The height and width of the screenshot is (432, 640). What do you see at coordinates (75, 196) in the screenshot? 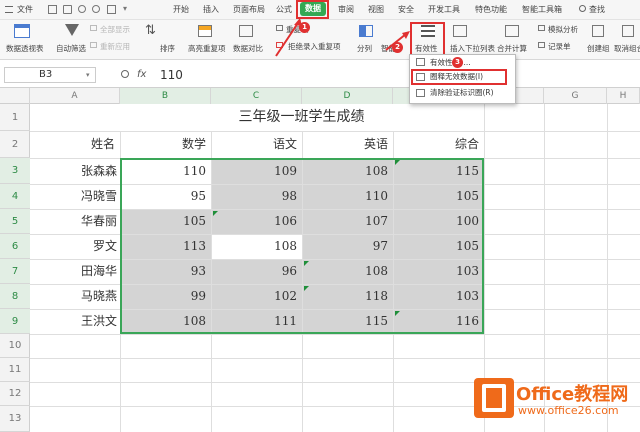
I see `student-name: 冯晓雪` at bounding box center [75, 196].